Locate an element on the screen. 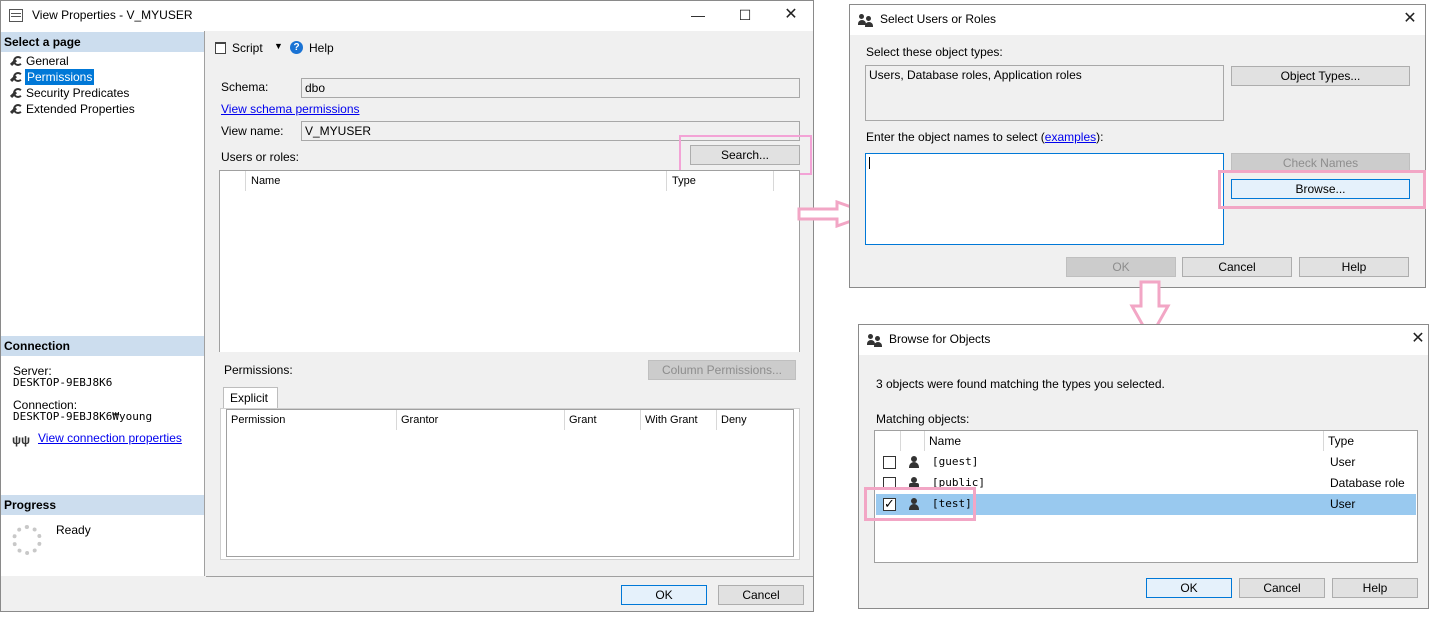  connection-properties-icon: ψψ is located at coordinates (21, 440).